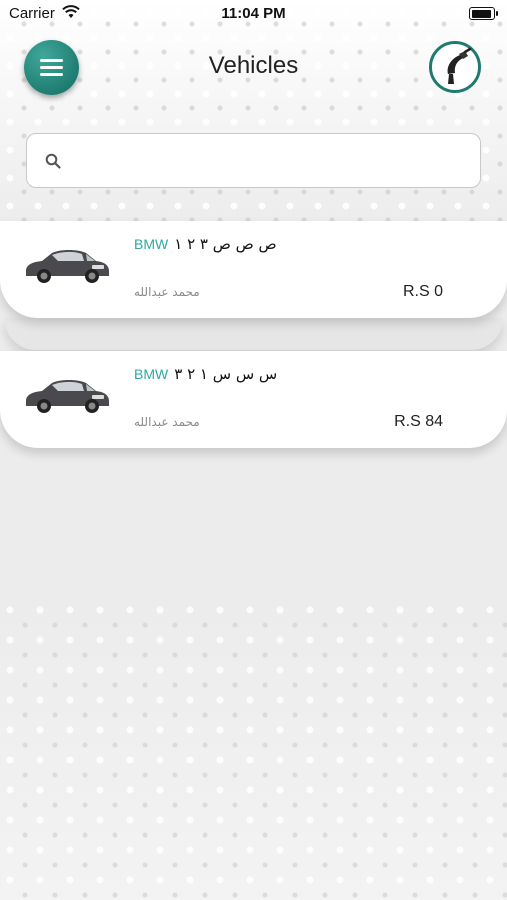 This screenshot has height=900, width=507. Describe the element at coordinates (253, 399) in the screenshot. I see `vehicle-card: BMW س س س ١ ٢ ٣ محمد عبدالله R.S 84` at that location.